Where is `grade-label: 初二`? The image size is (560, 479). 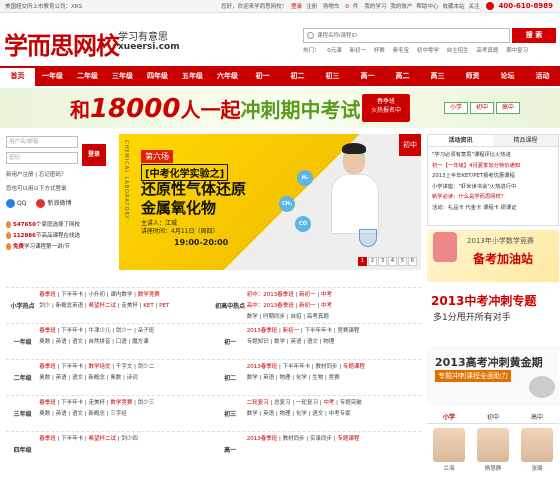
grade-label: 初二 is located at coordinates (230, 377).